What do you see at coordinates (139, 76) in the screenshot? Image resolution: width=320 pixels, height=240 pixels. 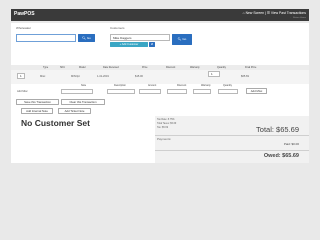 I see `row-price: $15.00` at bounding box center [139, 76].